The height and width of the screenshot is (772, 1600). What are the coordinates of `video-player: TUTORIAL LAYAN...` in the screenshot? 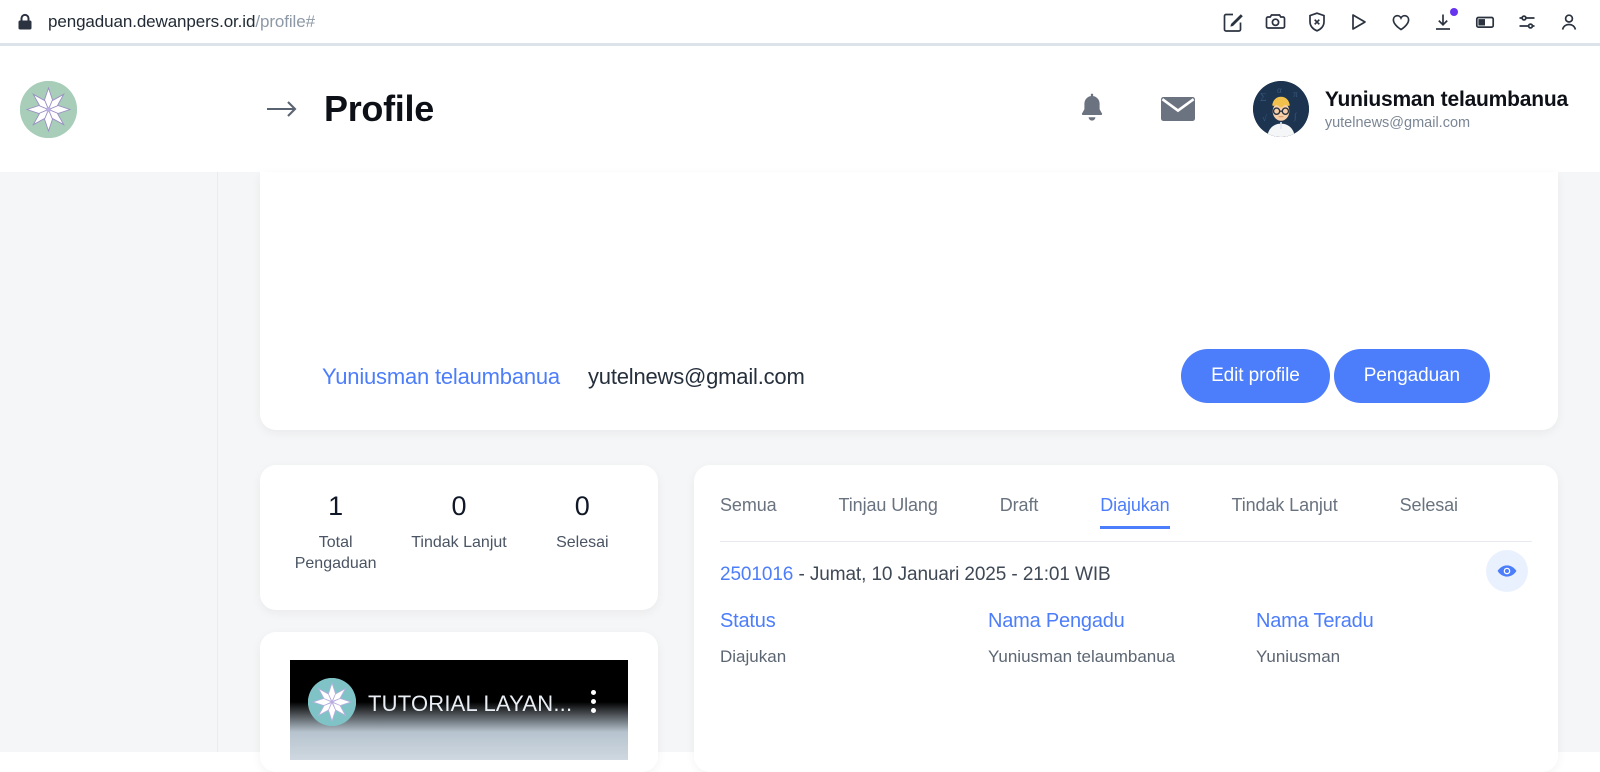 It's located at (459, 710).